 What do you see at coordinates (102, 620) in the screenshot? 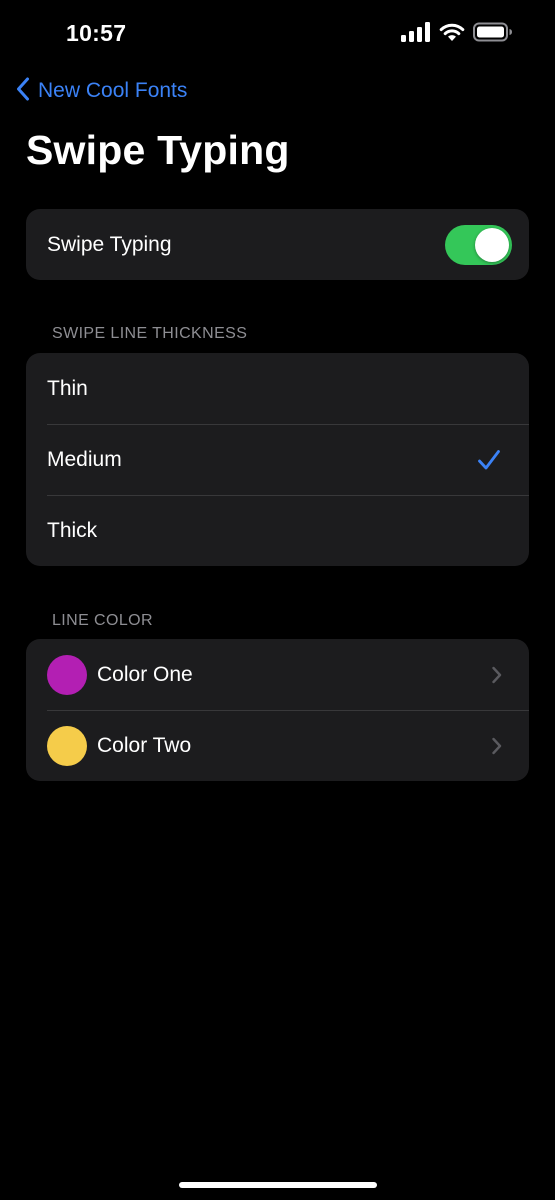
I see `section-header-line-color: LINE COLOR` at bounding box center [102, 620].